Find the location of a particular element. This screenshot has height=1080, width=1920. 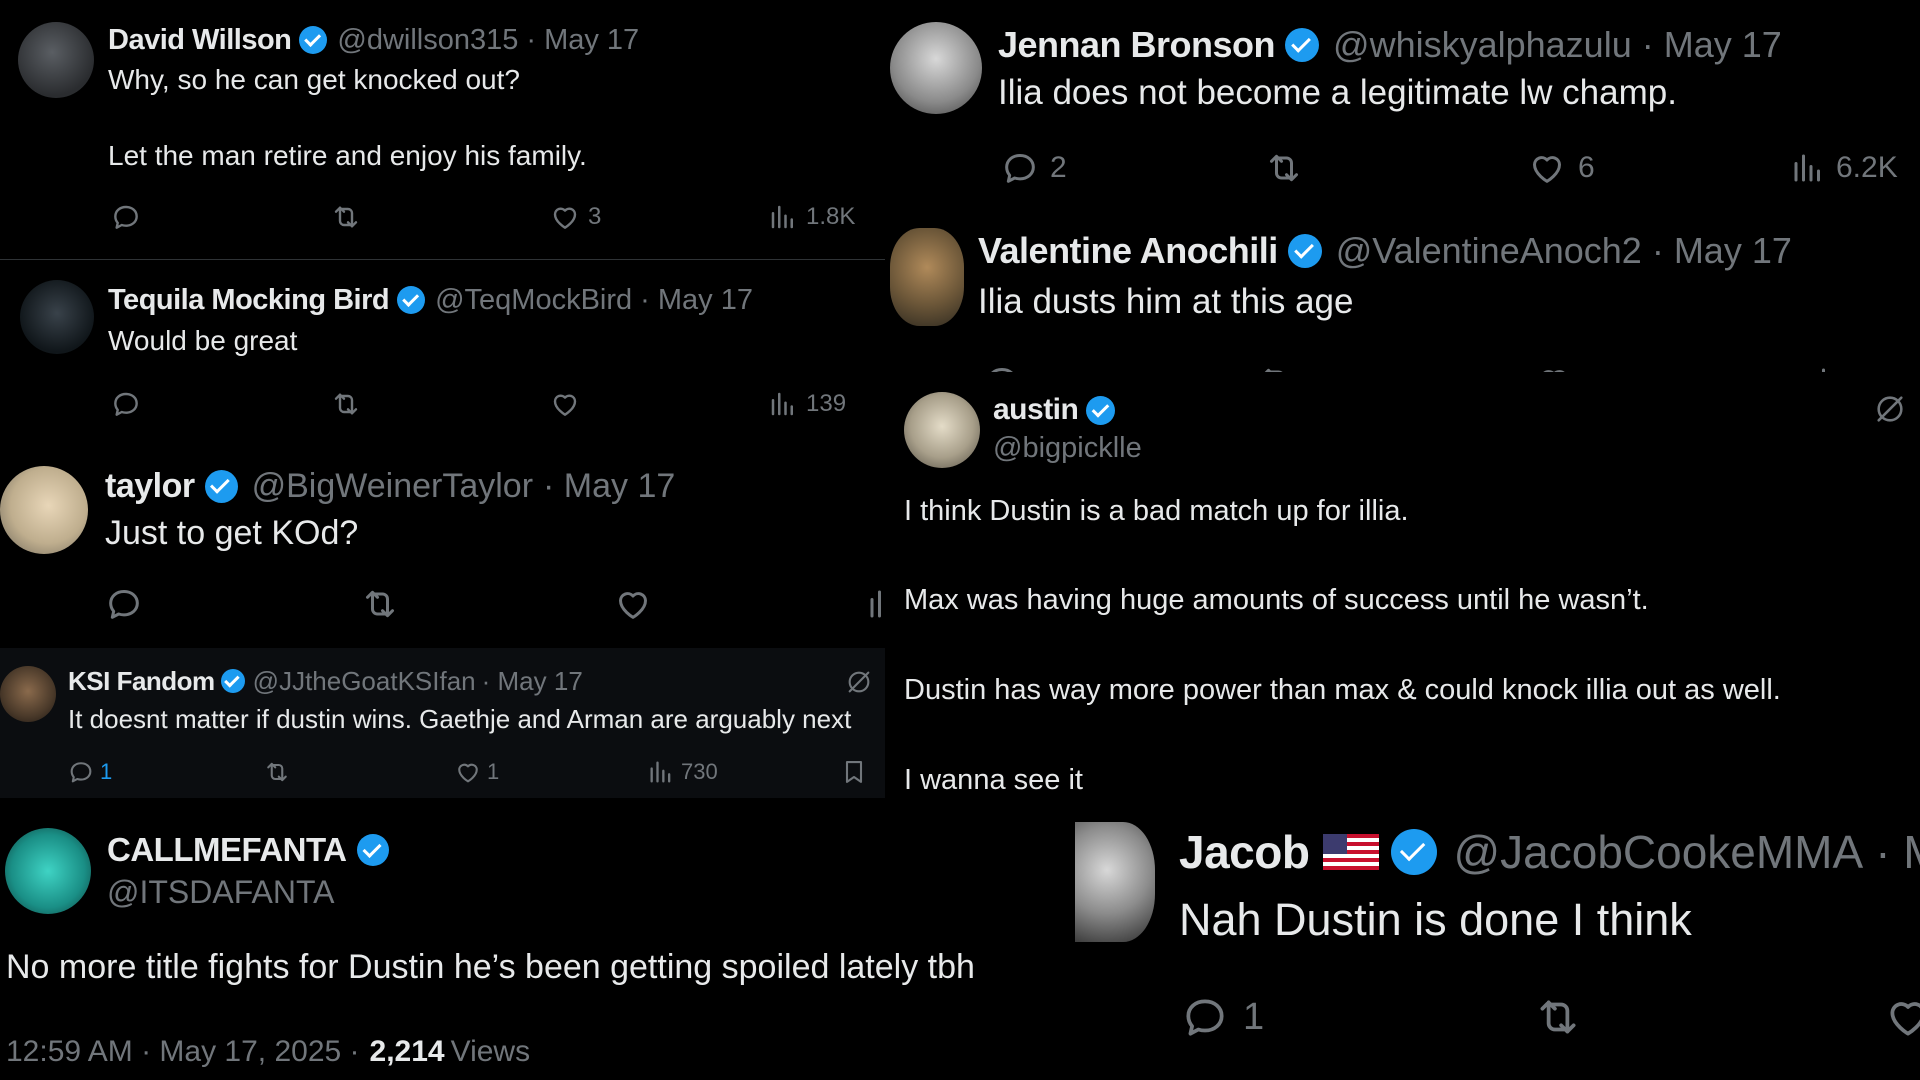

reply-button: 2 is located at coordinates (1033, 168).